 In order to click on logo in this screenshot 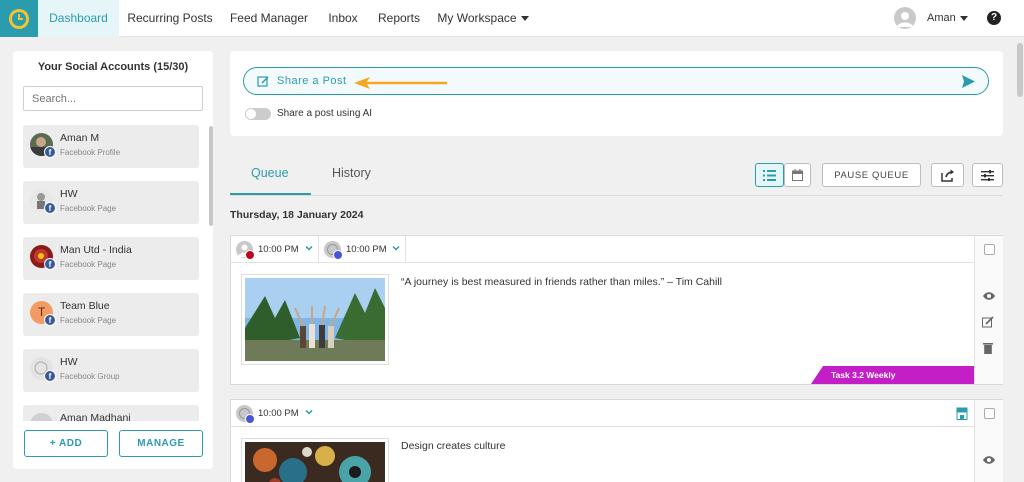, I will do `click(19, 18)`.